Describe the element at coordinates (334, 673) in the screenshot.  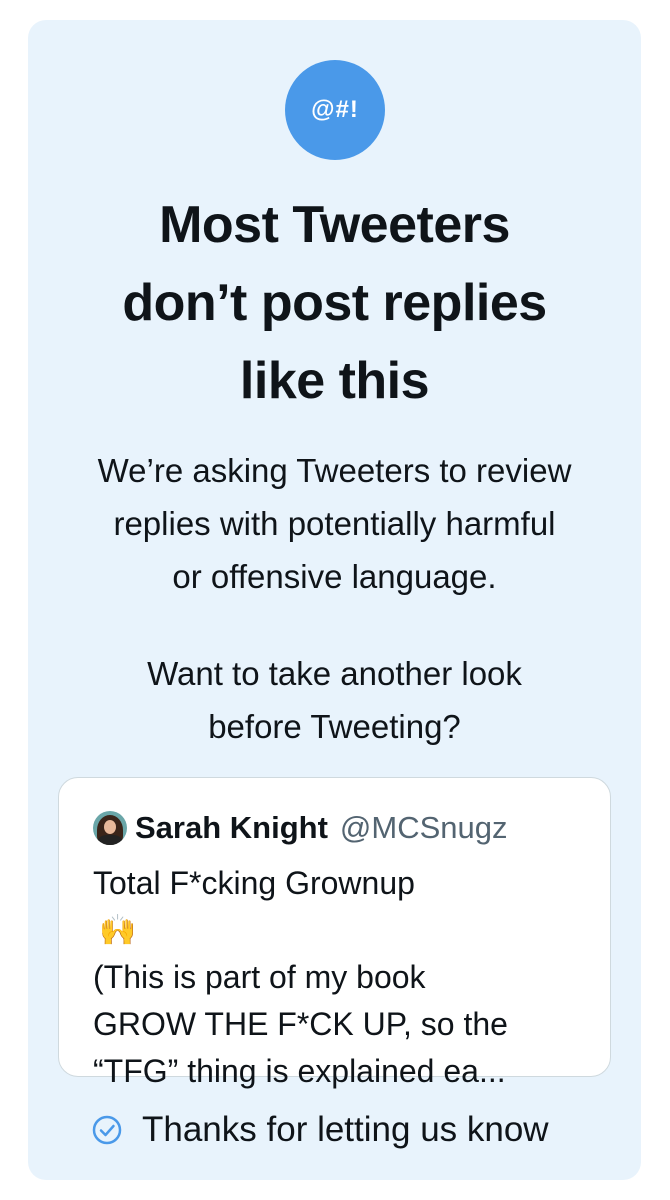
I see `question-line: Want to take another look` at that location.